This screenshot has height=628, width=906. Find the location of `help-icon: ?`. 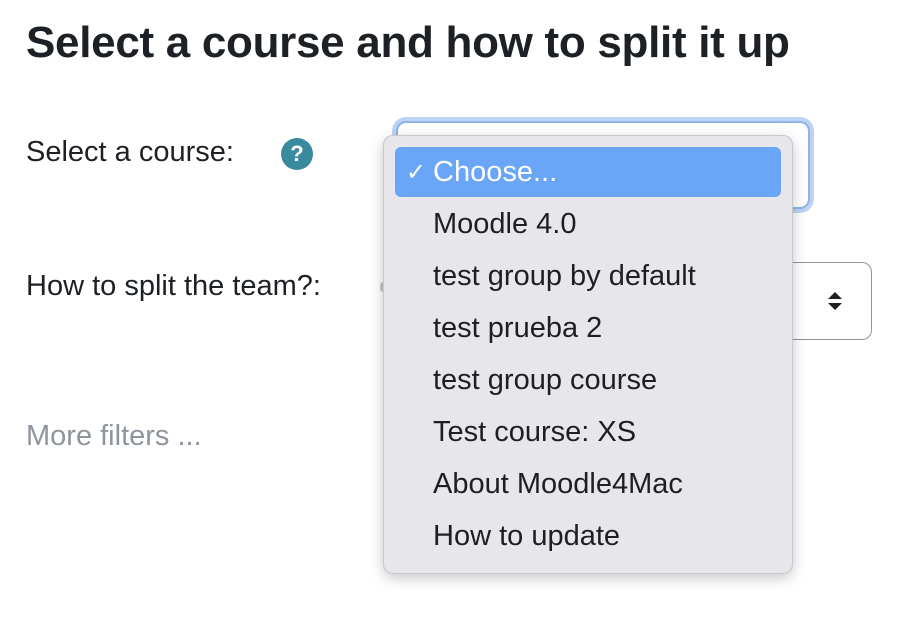

help-icon: ? is located at coordinates (297, 154).